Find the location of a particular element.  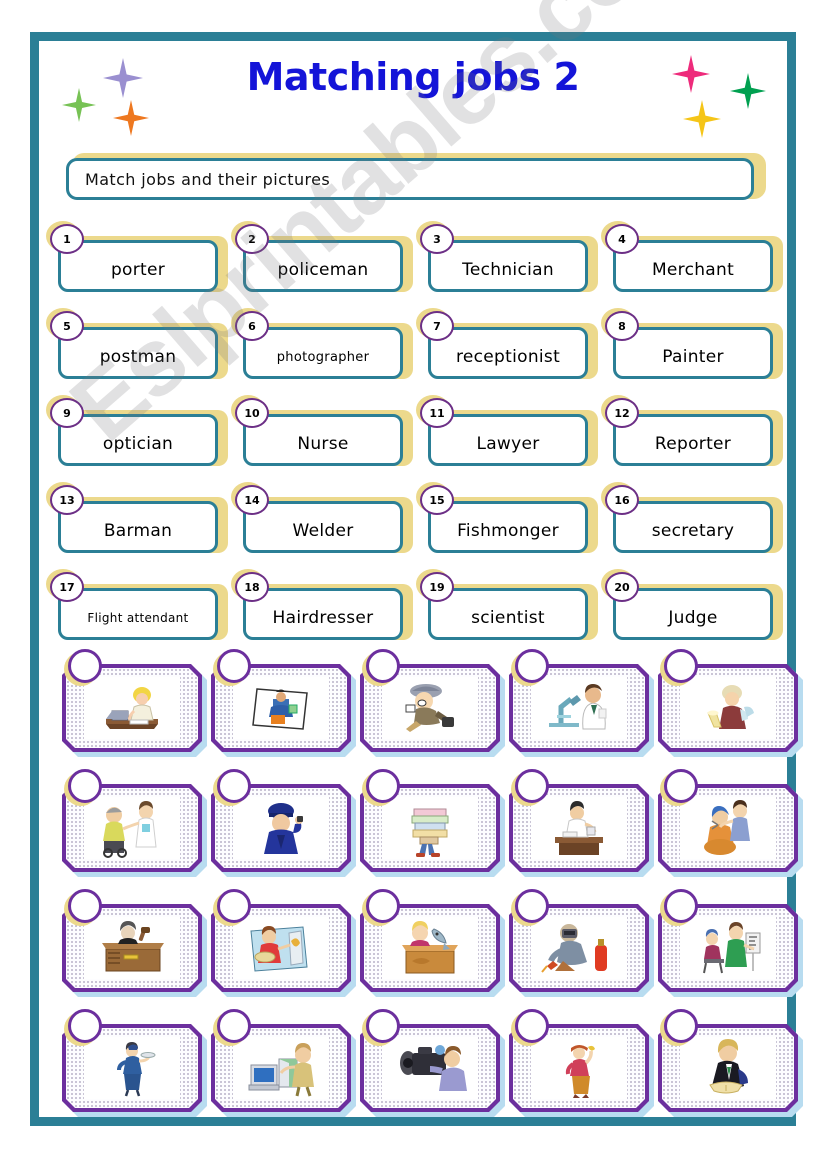

number-badge-text: 1 is located at coordinates (67, 239).